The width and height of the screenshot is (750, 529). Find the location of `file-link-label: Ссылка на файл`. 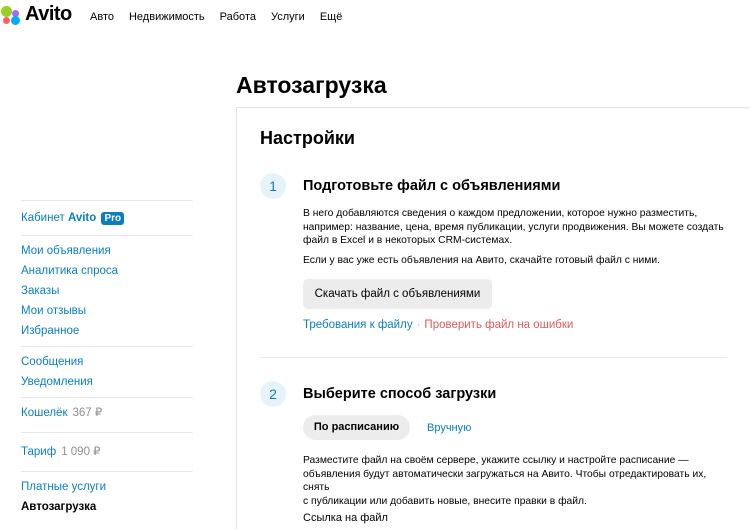

file-link-label: Ссылка на файл is located at coordinates (345, 518).